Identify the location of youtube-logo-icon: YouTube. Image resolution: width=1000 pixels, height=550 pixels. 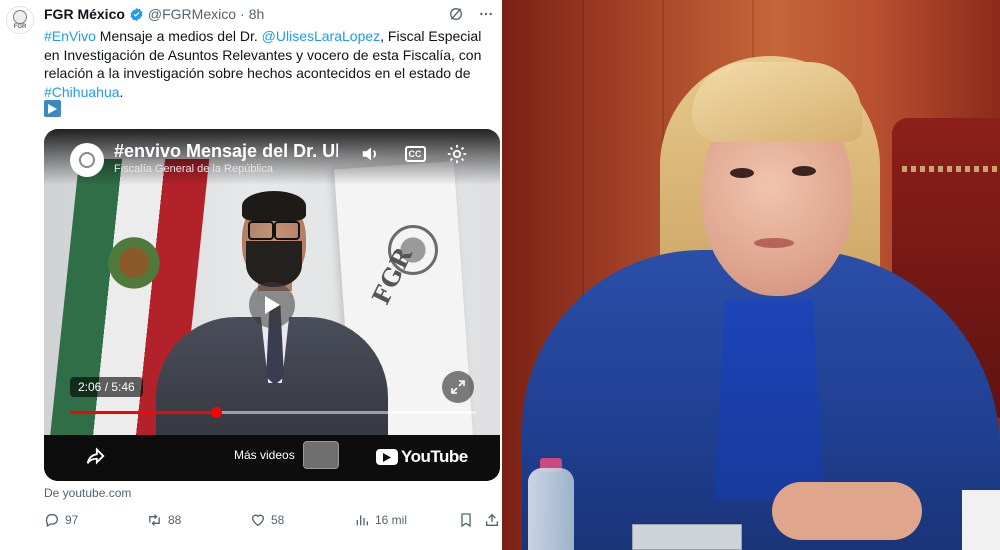
(422, 457).